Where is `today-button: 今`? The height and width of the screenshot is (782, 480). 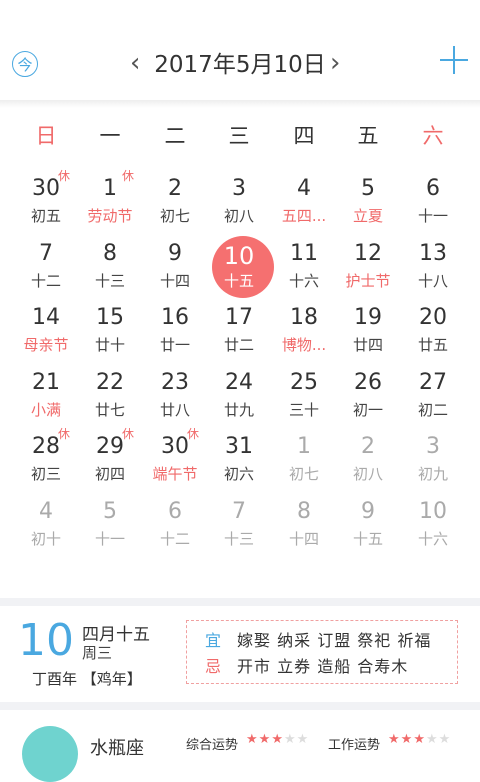 today-button: 今 is located at coordinates (25, 64).